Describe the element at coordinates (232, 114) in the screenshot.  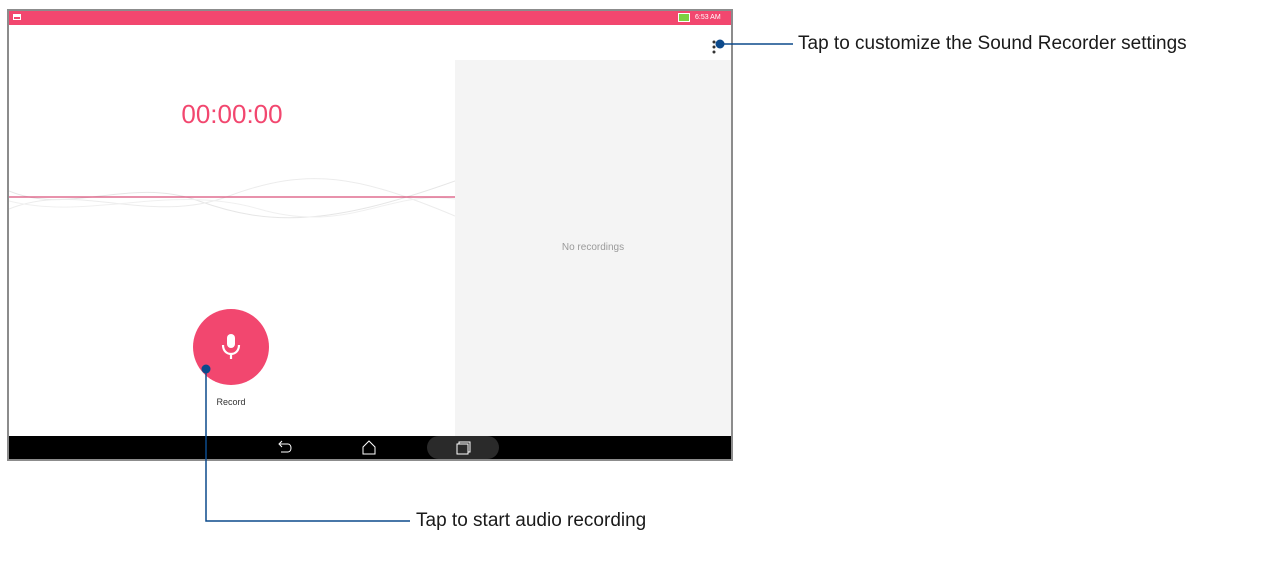
I see `recording-timer: 00:00:00` at that location.